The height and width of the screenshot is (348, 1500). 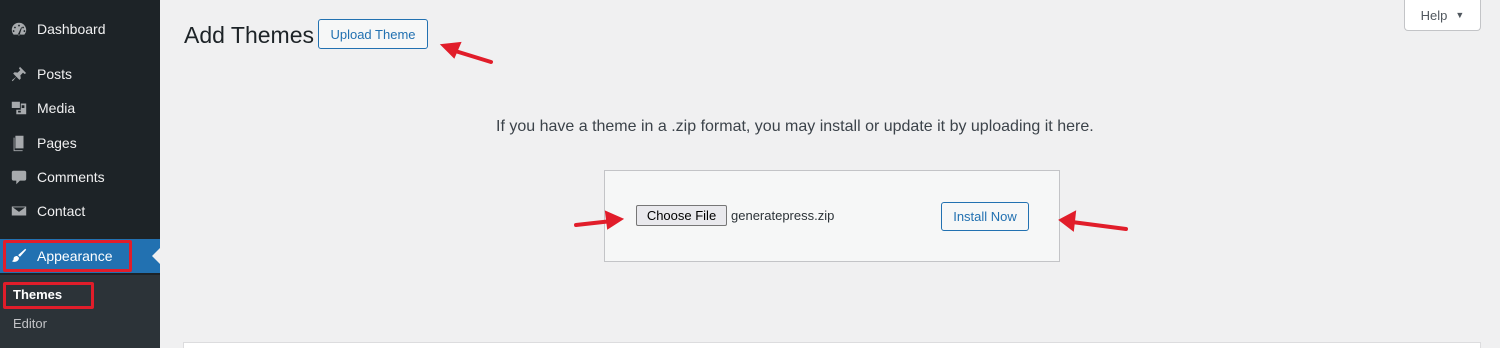 What do you see at coordinates (249, 35) in the screenshot?
I see `page-title: Add Themes` at bounding box center [249, 35].